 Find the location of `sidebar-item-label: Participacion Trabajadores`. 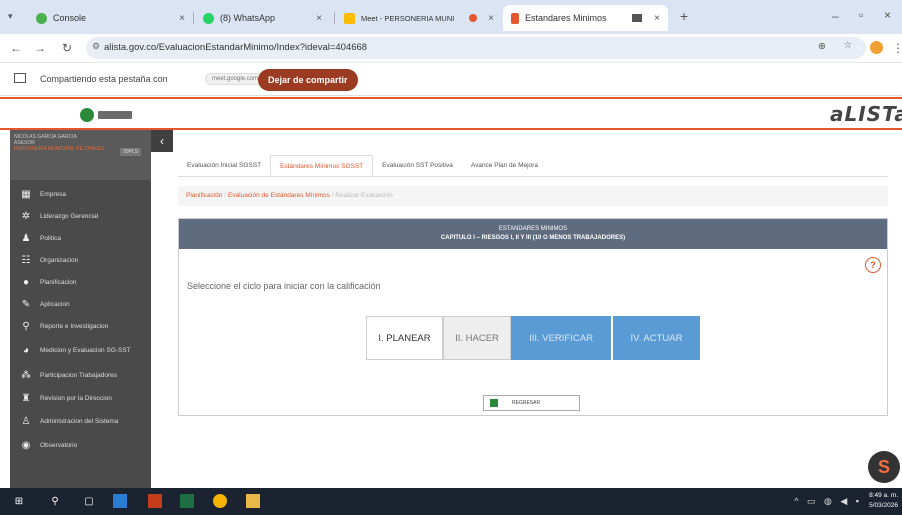

sidebar-item-label: Participacion Trabajadores is located at coordinates (78, 375).